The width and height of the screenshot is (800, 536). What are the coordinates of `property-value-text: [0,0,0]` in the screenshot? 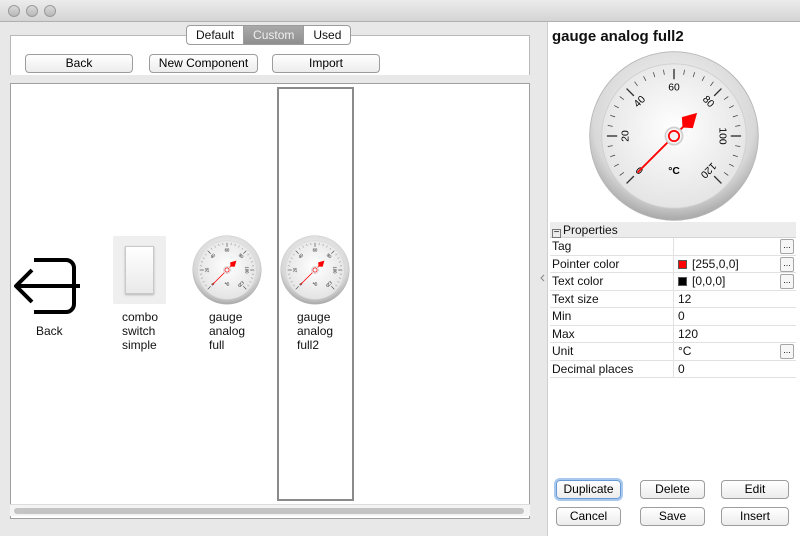 It's located at (709, 281).